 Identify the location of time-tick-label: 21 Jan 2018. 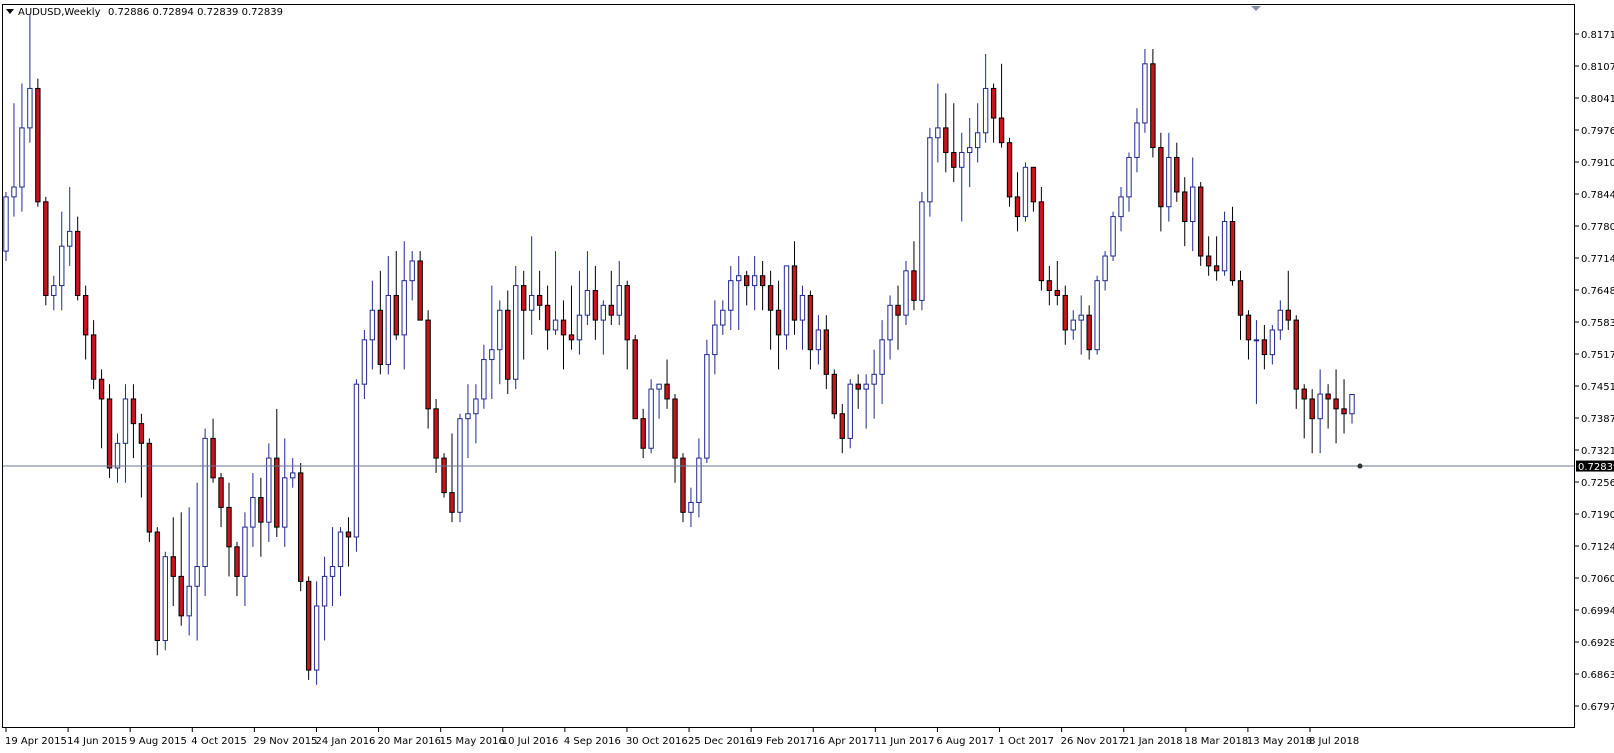
(1153, 741).